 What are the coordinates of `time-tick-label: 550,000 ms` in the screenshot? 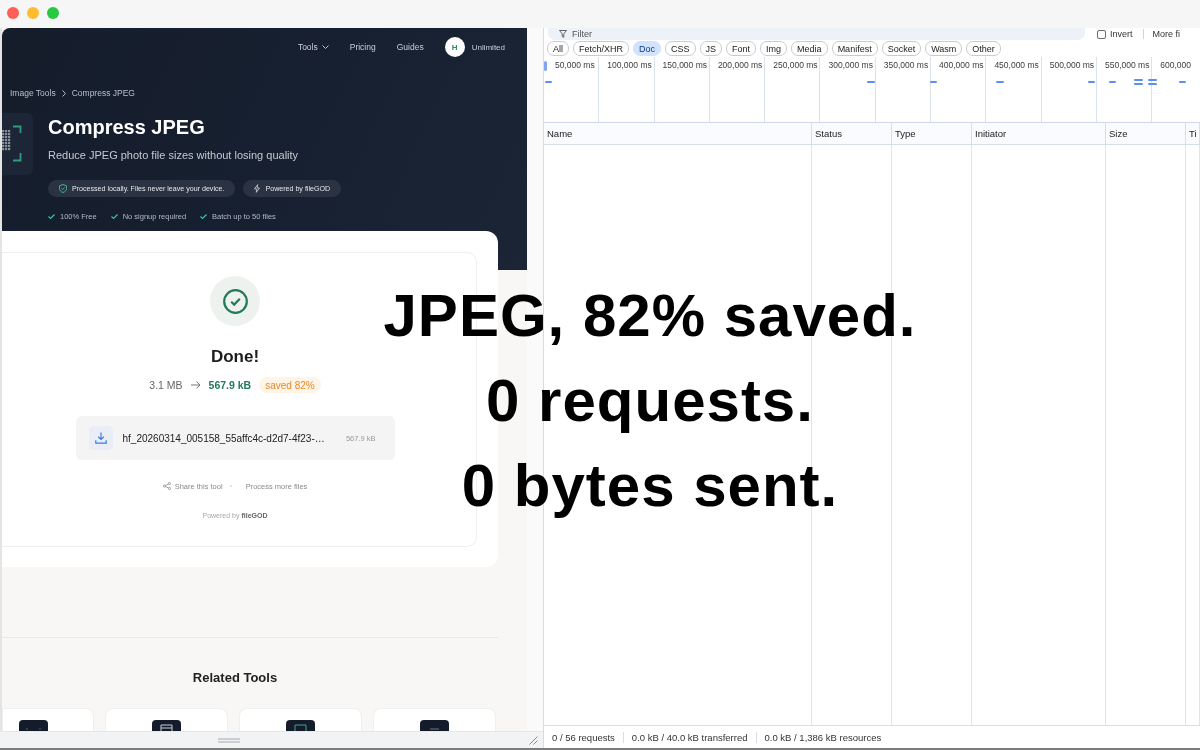 It's located at (1127, 65).